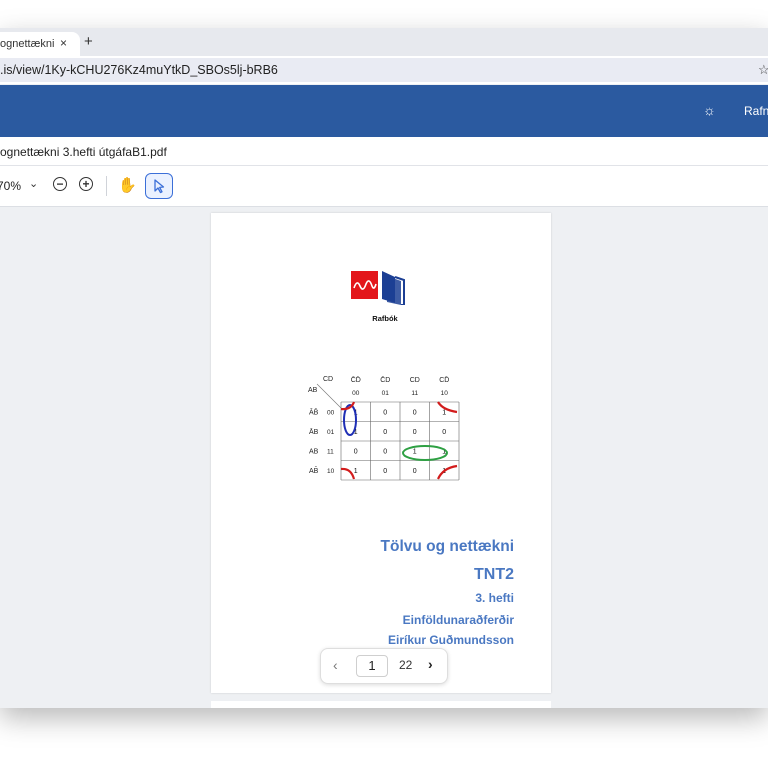 This screenshot has height=768, width=768. What do you see at coordinates (450, 640) in the screenshot?
I see `author-name: Eiríkur Guðmundsson` at bounding box center [450, 640].